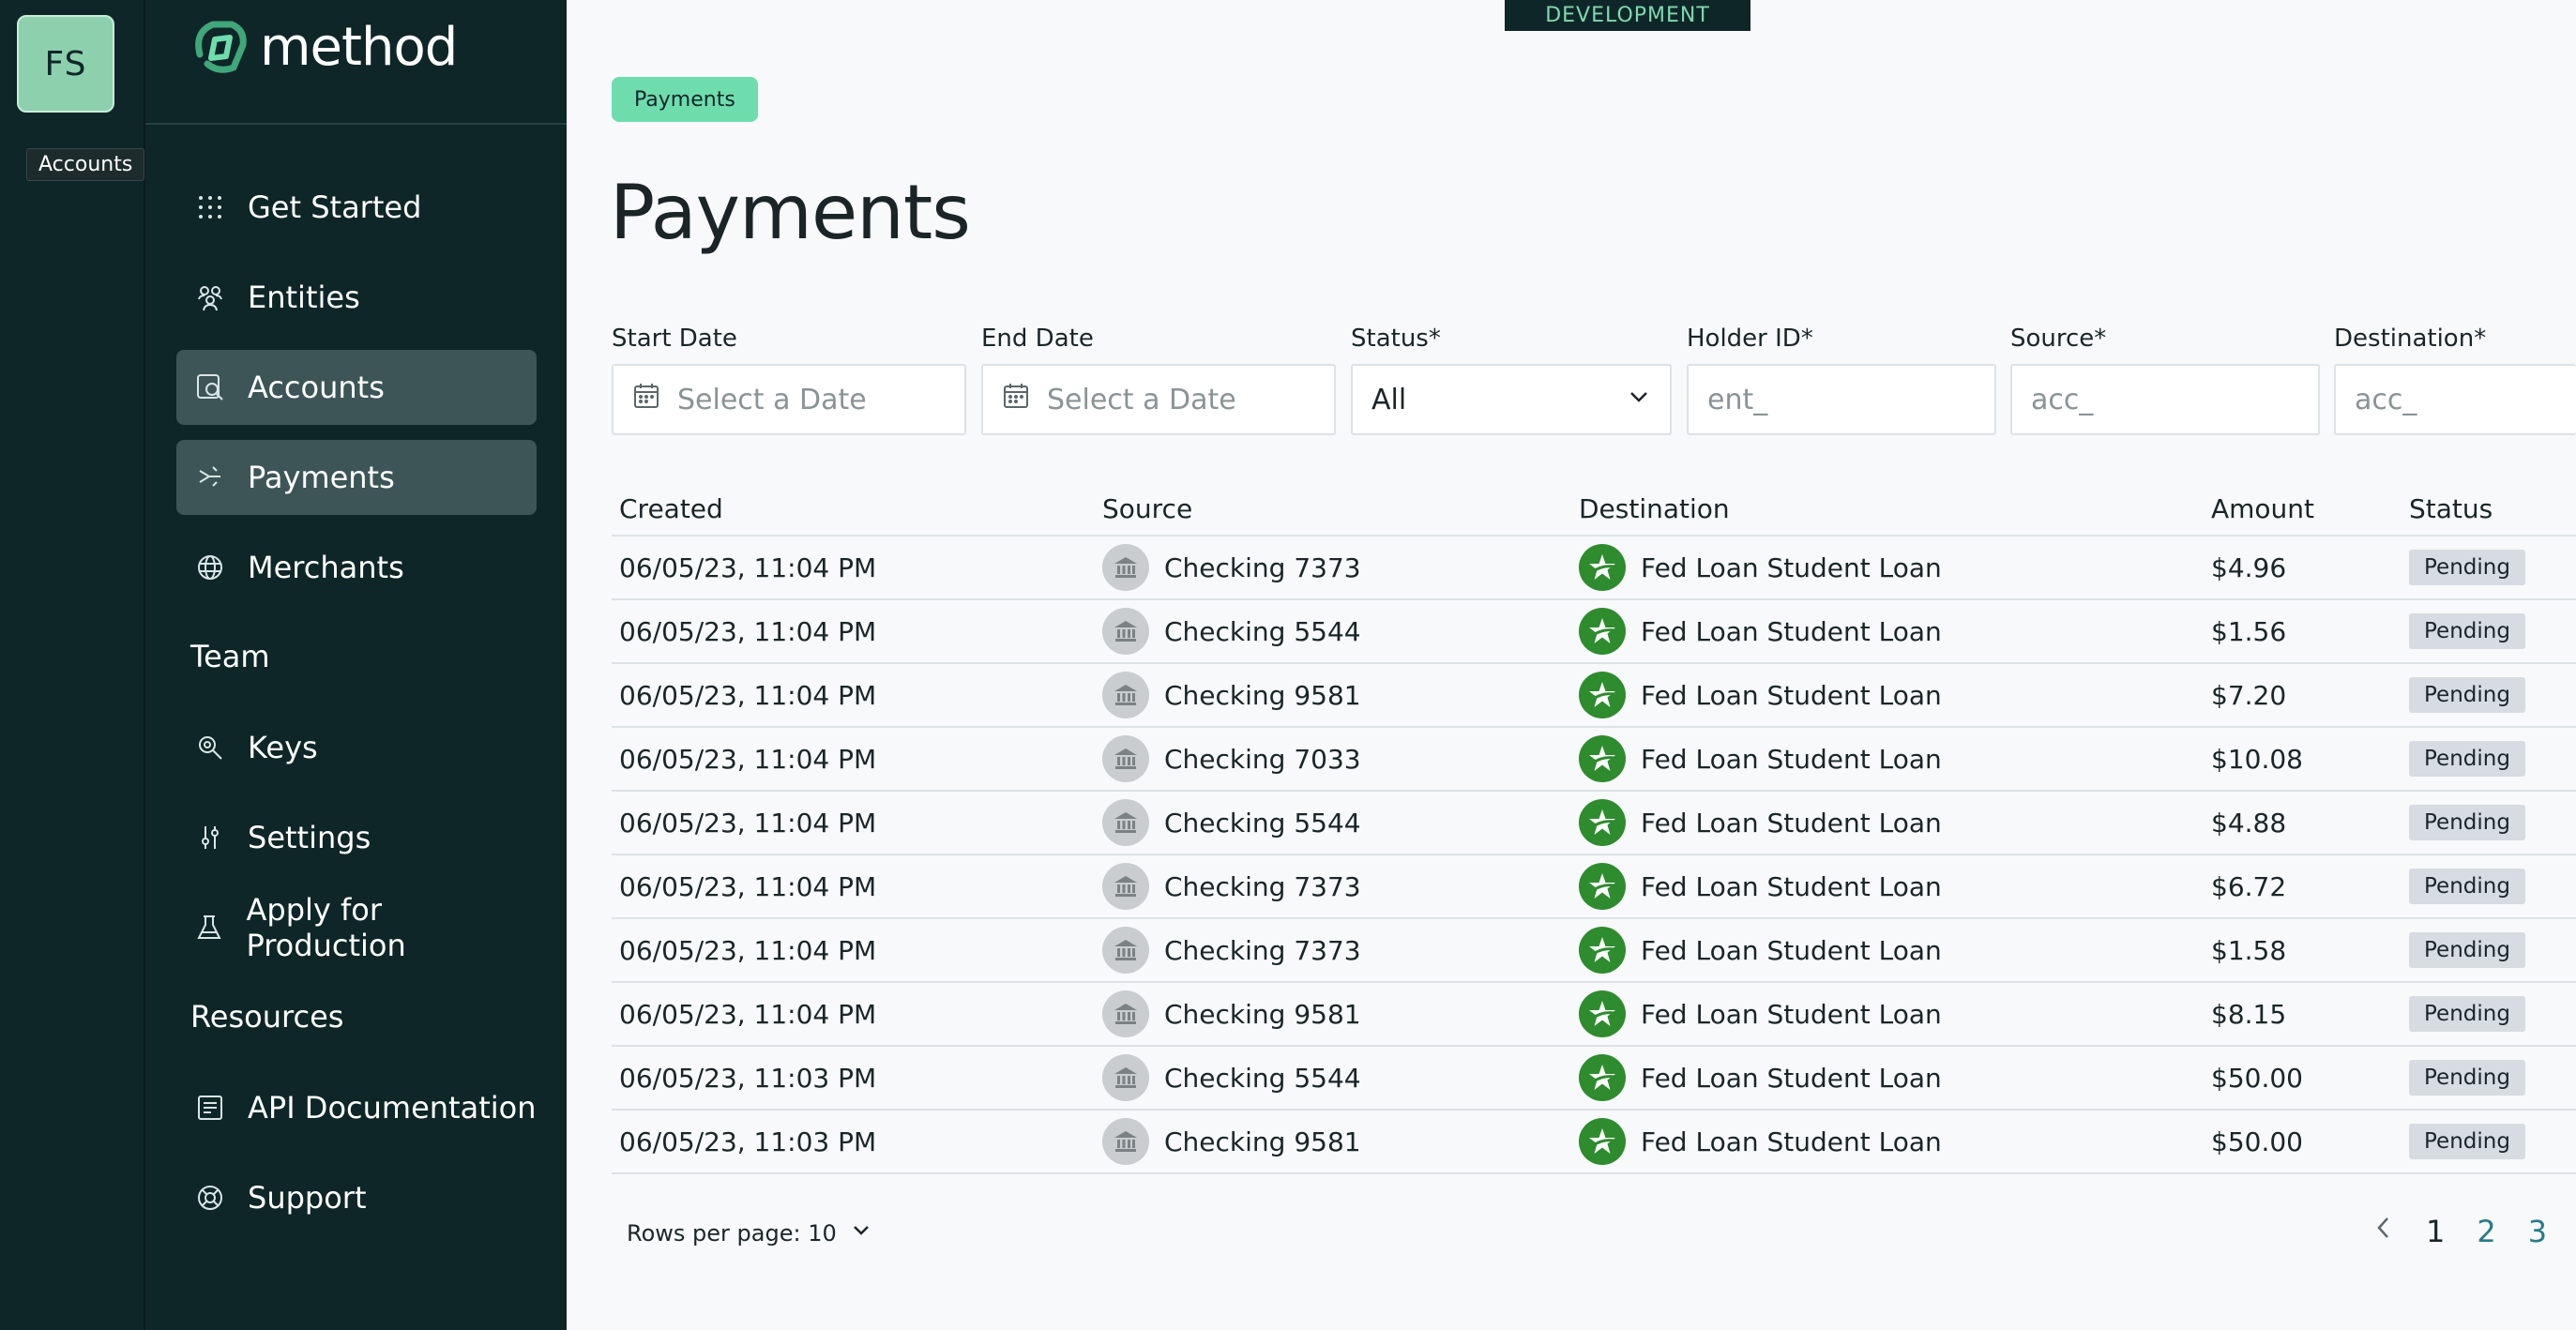  I want to click on start-date-field: Select a Date, so click(789, 399).